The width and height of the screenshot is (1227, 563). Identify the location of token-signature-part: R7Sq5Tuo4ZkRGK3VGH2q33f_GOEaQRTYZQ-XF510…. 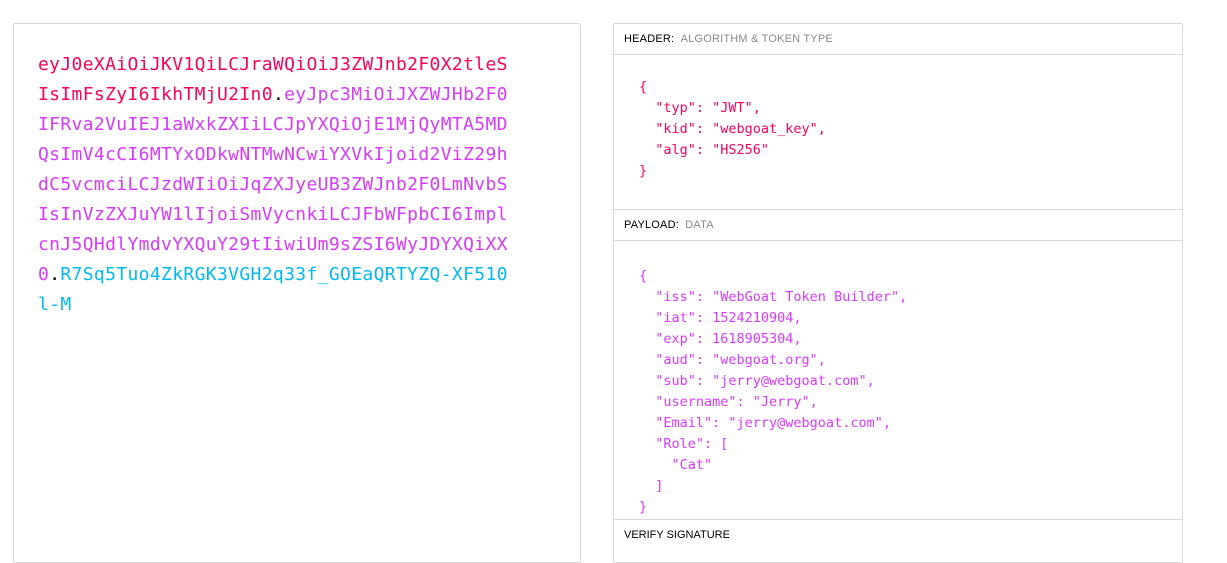
(273, 289).